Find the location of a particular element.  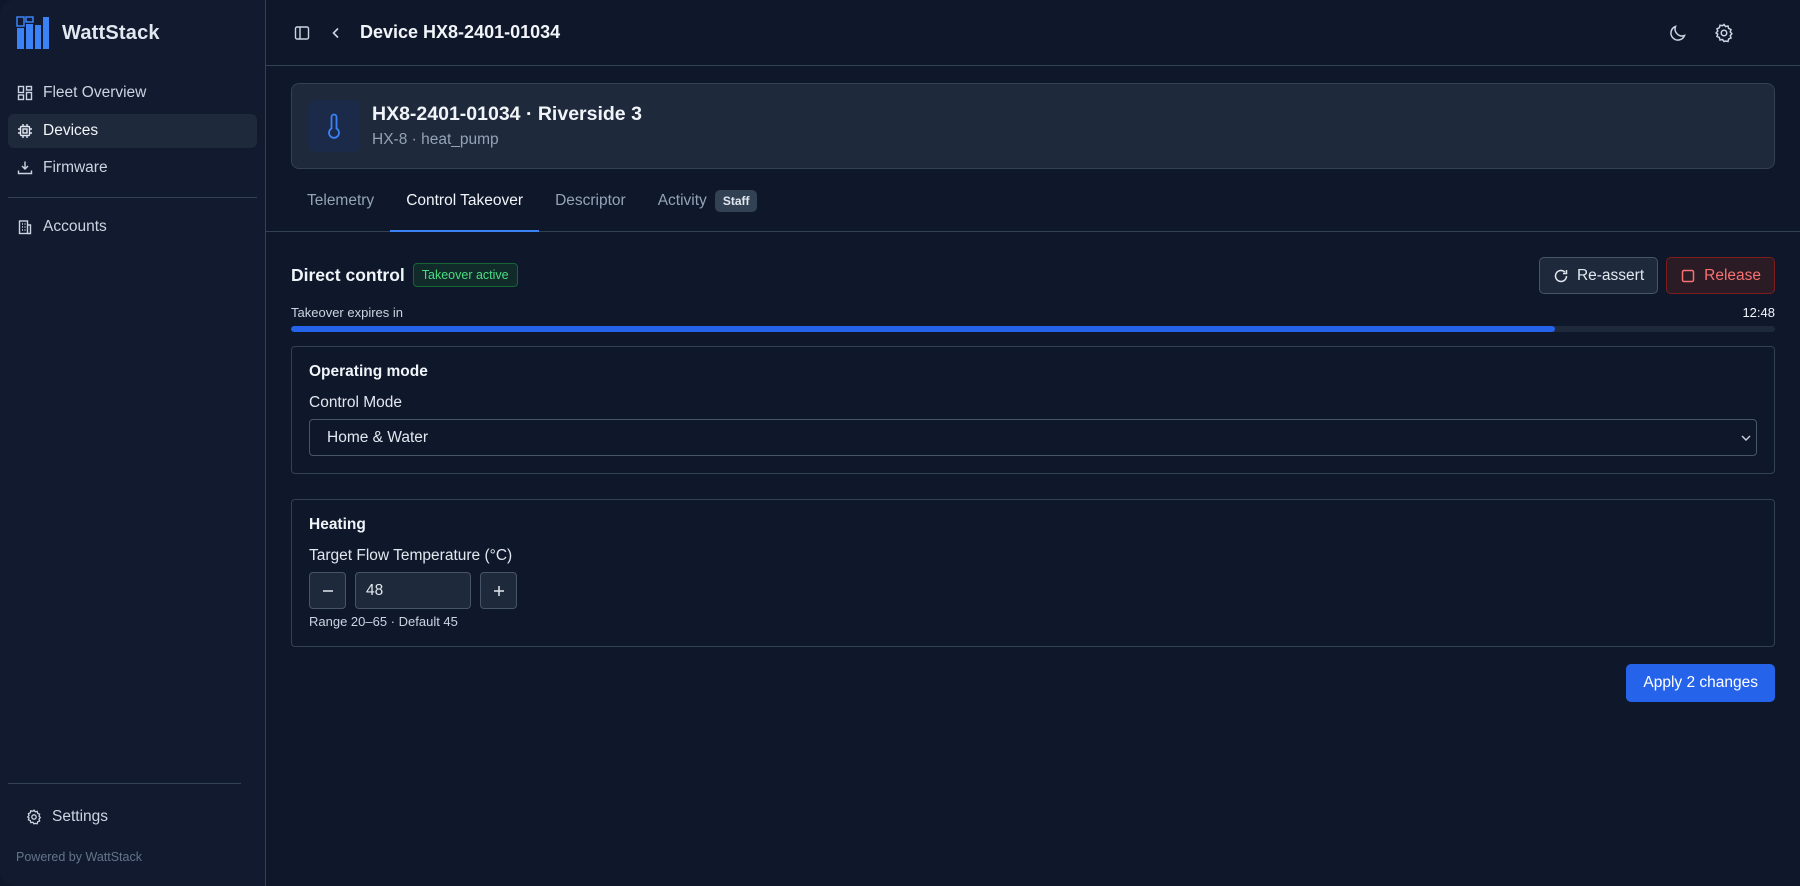

reassert-label: Re-assert is located at coordinates (1610, 275).